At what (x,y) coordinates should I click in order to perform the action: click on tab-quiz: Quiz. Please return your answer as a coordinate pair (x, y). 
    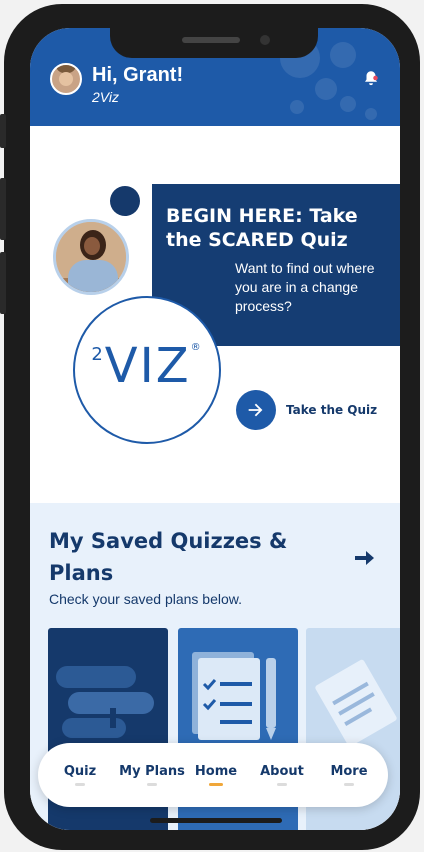
    Looking at the image, I should click on (80, 775).